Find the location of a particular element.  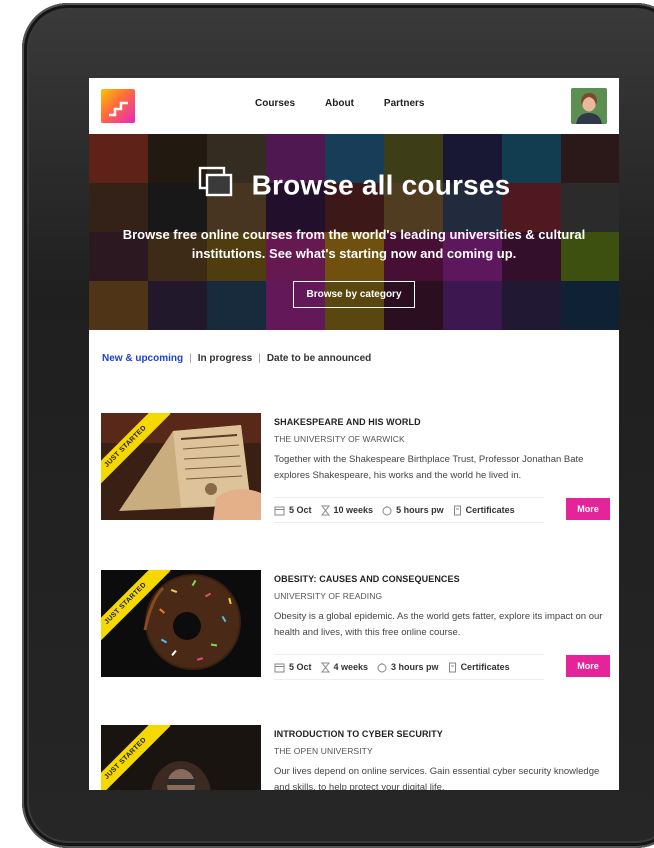

course-meta: 5 Oct 10 weeks 5 hours pw Certificates is located at coordinates (409, 510).